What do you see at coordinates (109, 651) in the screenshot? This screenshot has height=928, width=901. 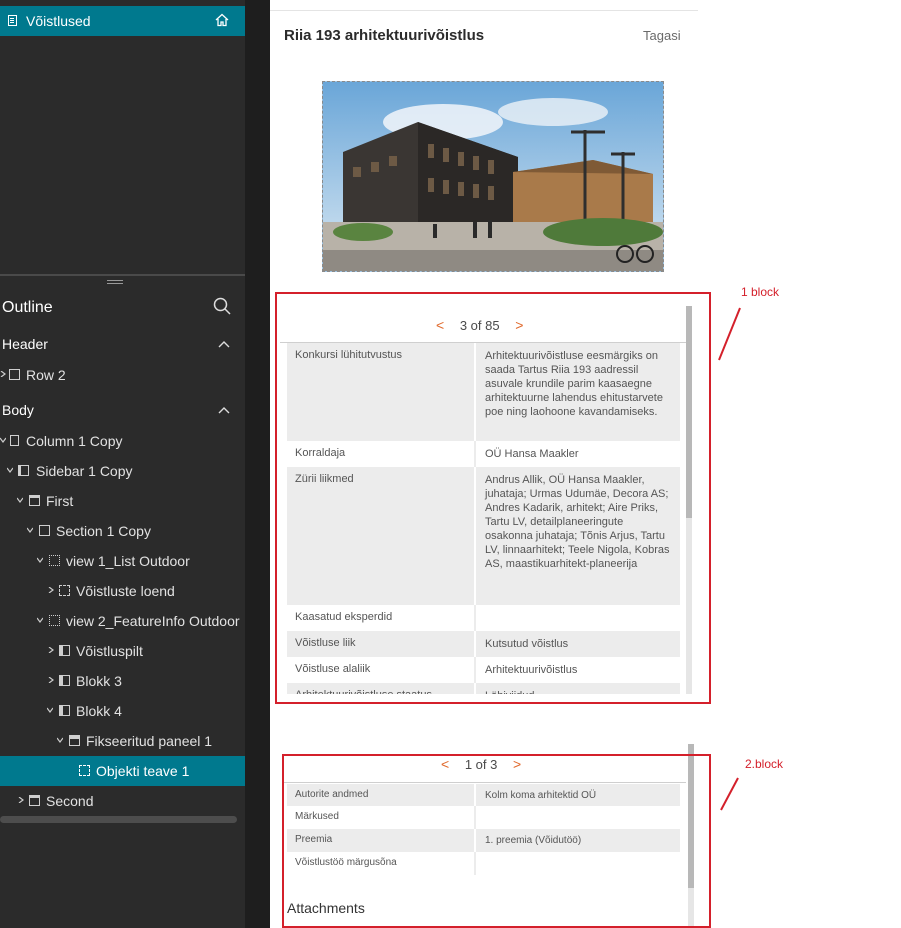 I see `tree-node-label: Võistluspilt` at bounding box center [109, 651].